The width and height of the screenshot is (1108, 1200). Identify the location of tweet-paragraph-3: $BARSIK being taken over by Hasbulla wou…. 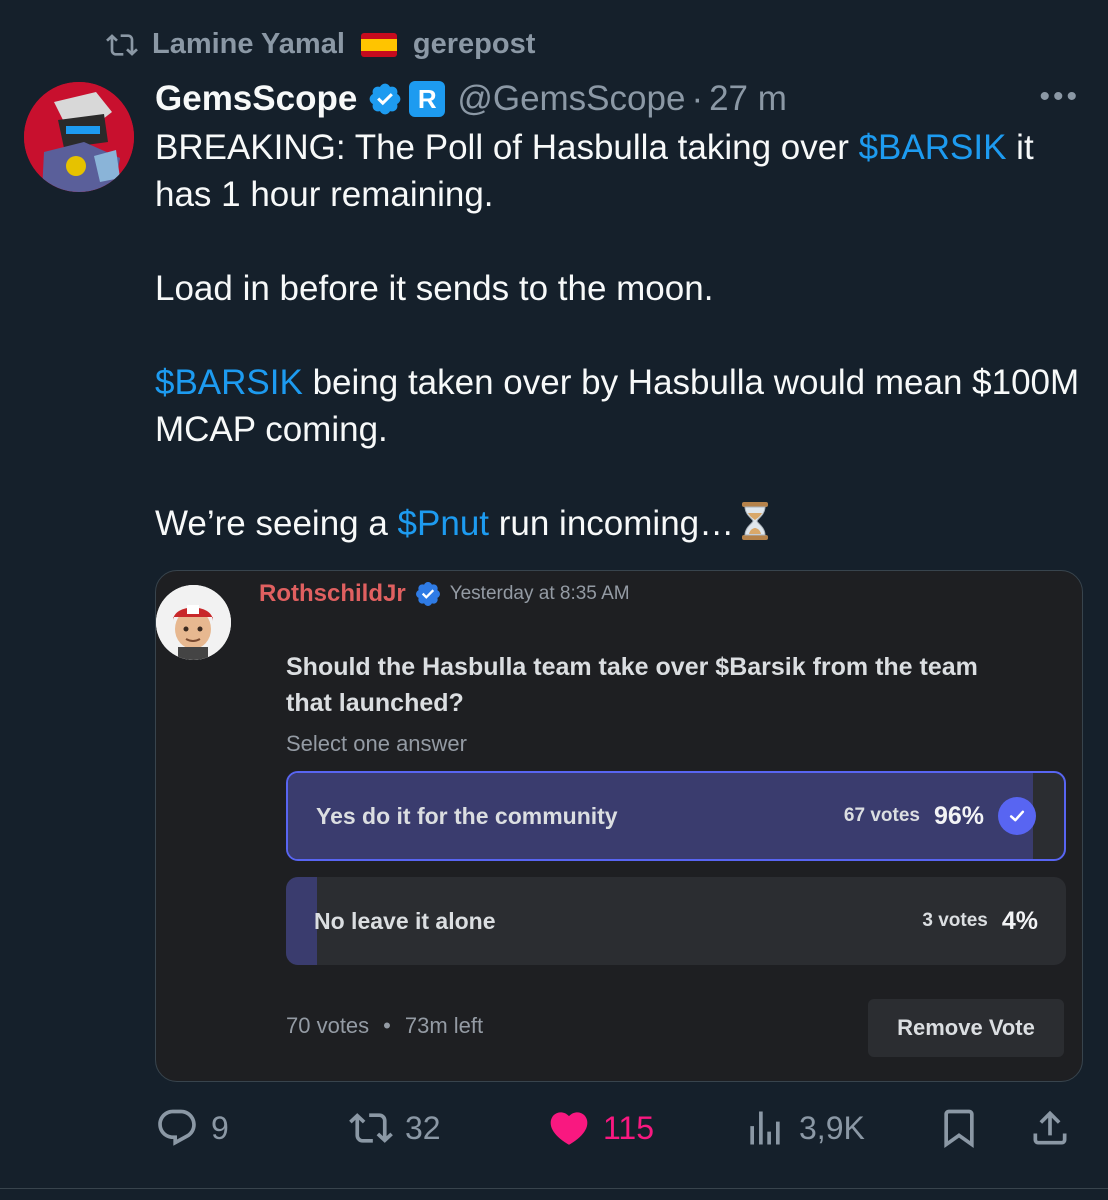
(620, 406).